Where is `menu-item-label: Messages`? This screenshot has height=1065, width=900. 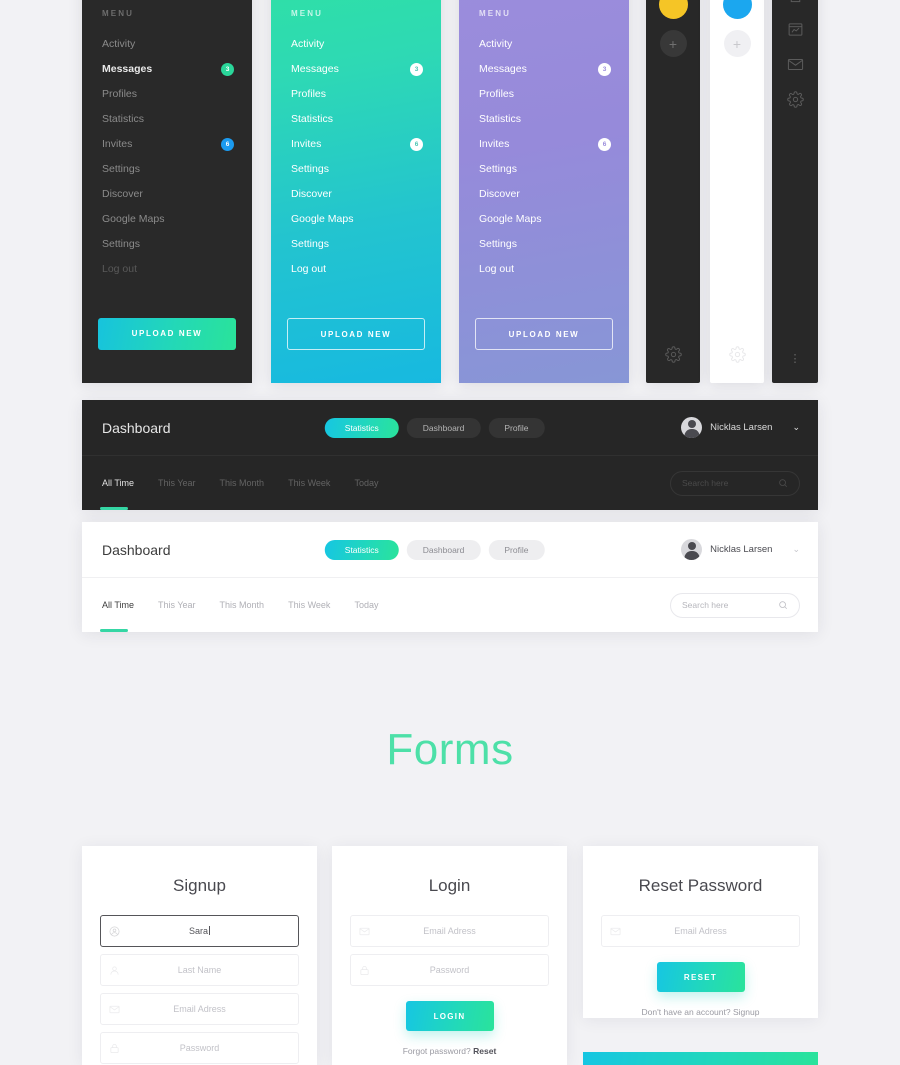
menu-item-label: Messages is located at coordinates (127, 69).